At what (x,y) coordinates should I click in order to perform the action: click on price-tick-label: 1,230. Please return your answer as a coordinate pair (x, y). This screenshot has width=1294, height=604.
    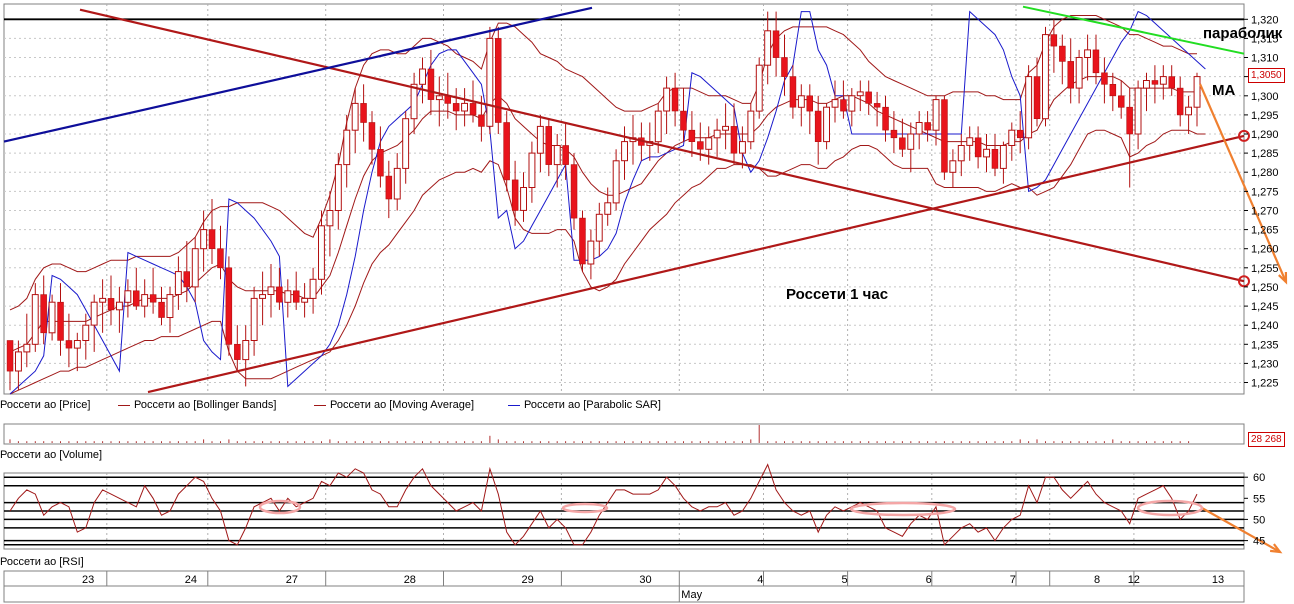
    Looking at the image, I should click on (1265, 364).